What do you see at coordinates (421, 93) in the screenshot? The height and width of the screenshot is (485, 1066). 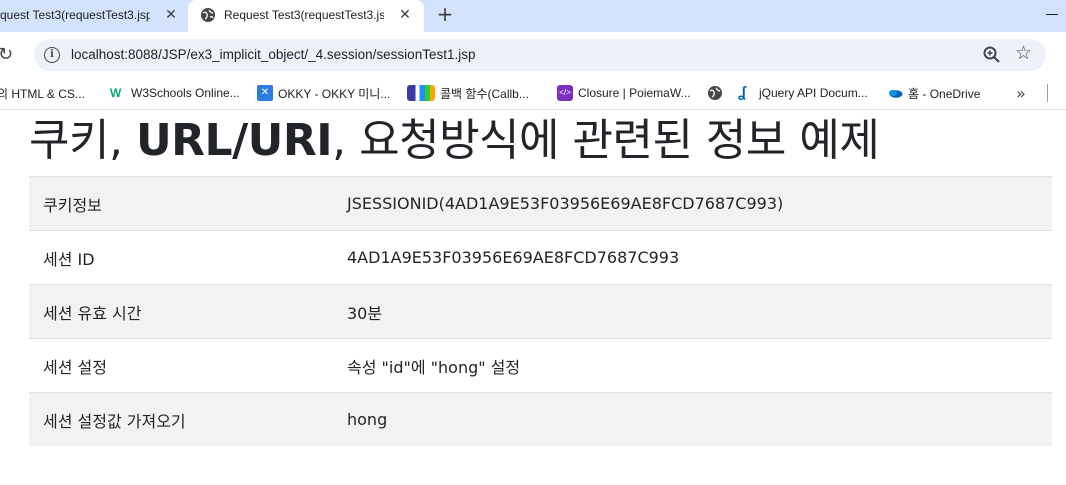 I see `callback-icon` at bounding box center [421, 93].